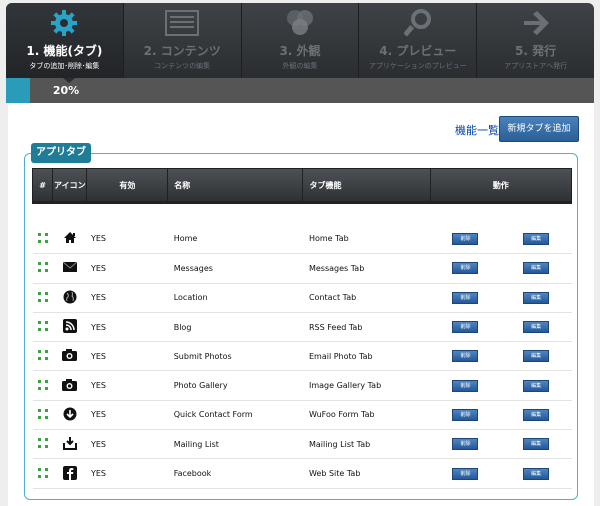 The height and width of the screenshot is (506, 600). I want to click on function-cell: RSS Feed Tab, so click(366, 327).